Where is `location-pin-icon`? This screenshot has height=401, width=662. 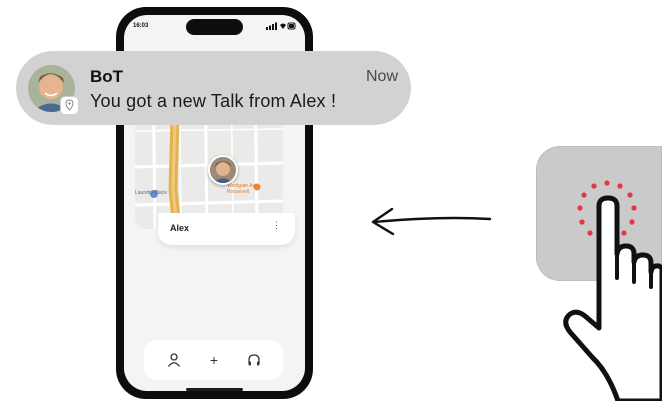 location-pin-icon is located at coordinates (69, 105).